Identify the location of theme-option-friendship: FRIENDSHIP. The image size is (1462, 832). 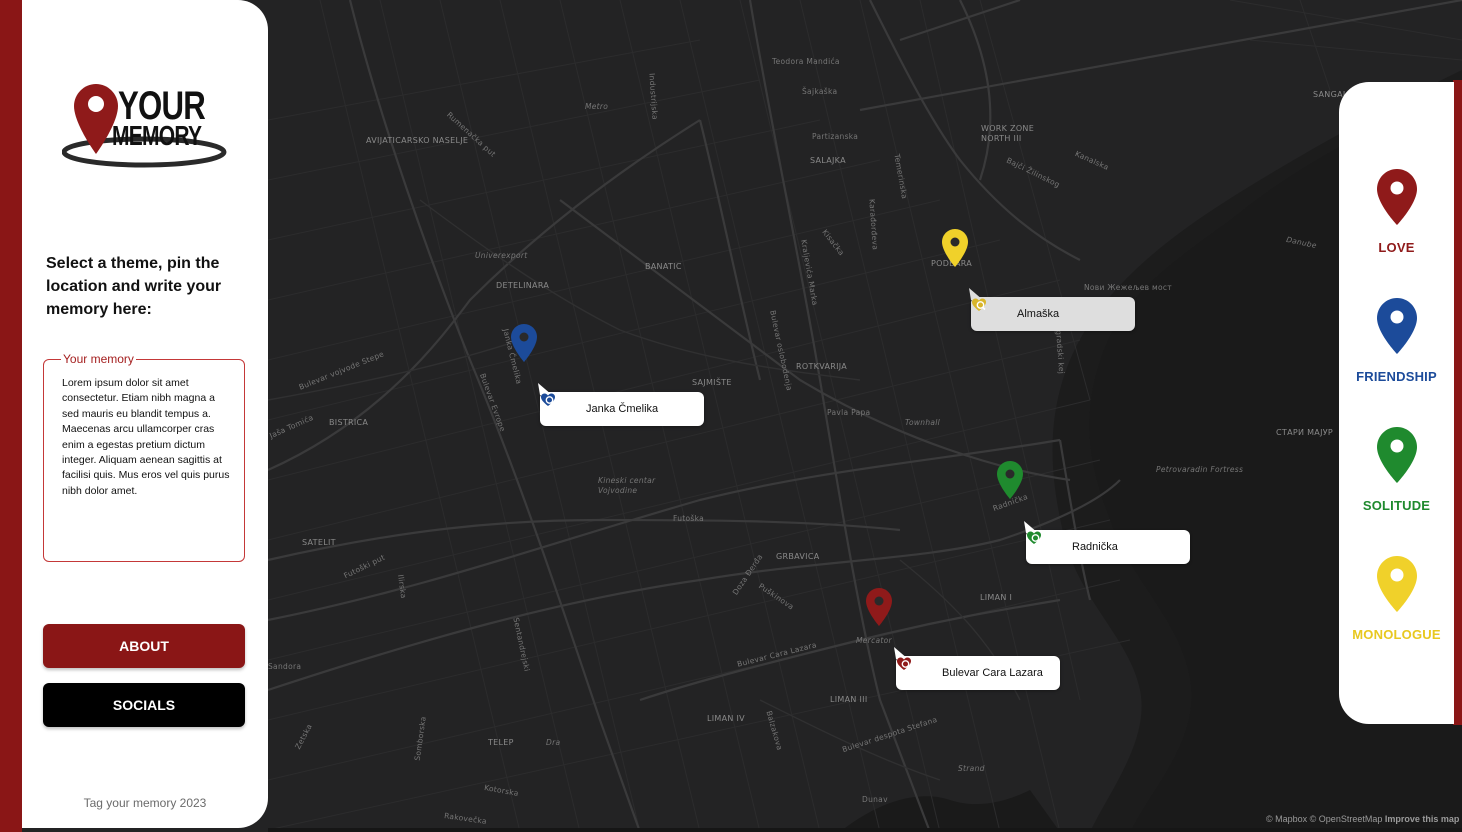
(1396, 340).